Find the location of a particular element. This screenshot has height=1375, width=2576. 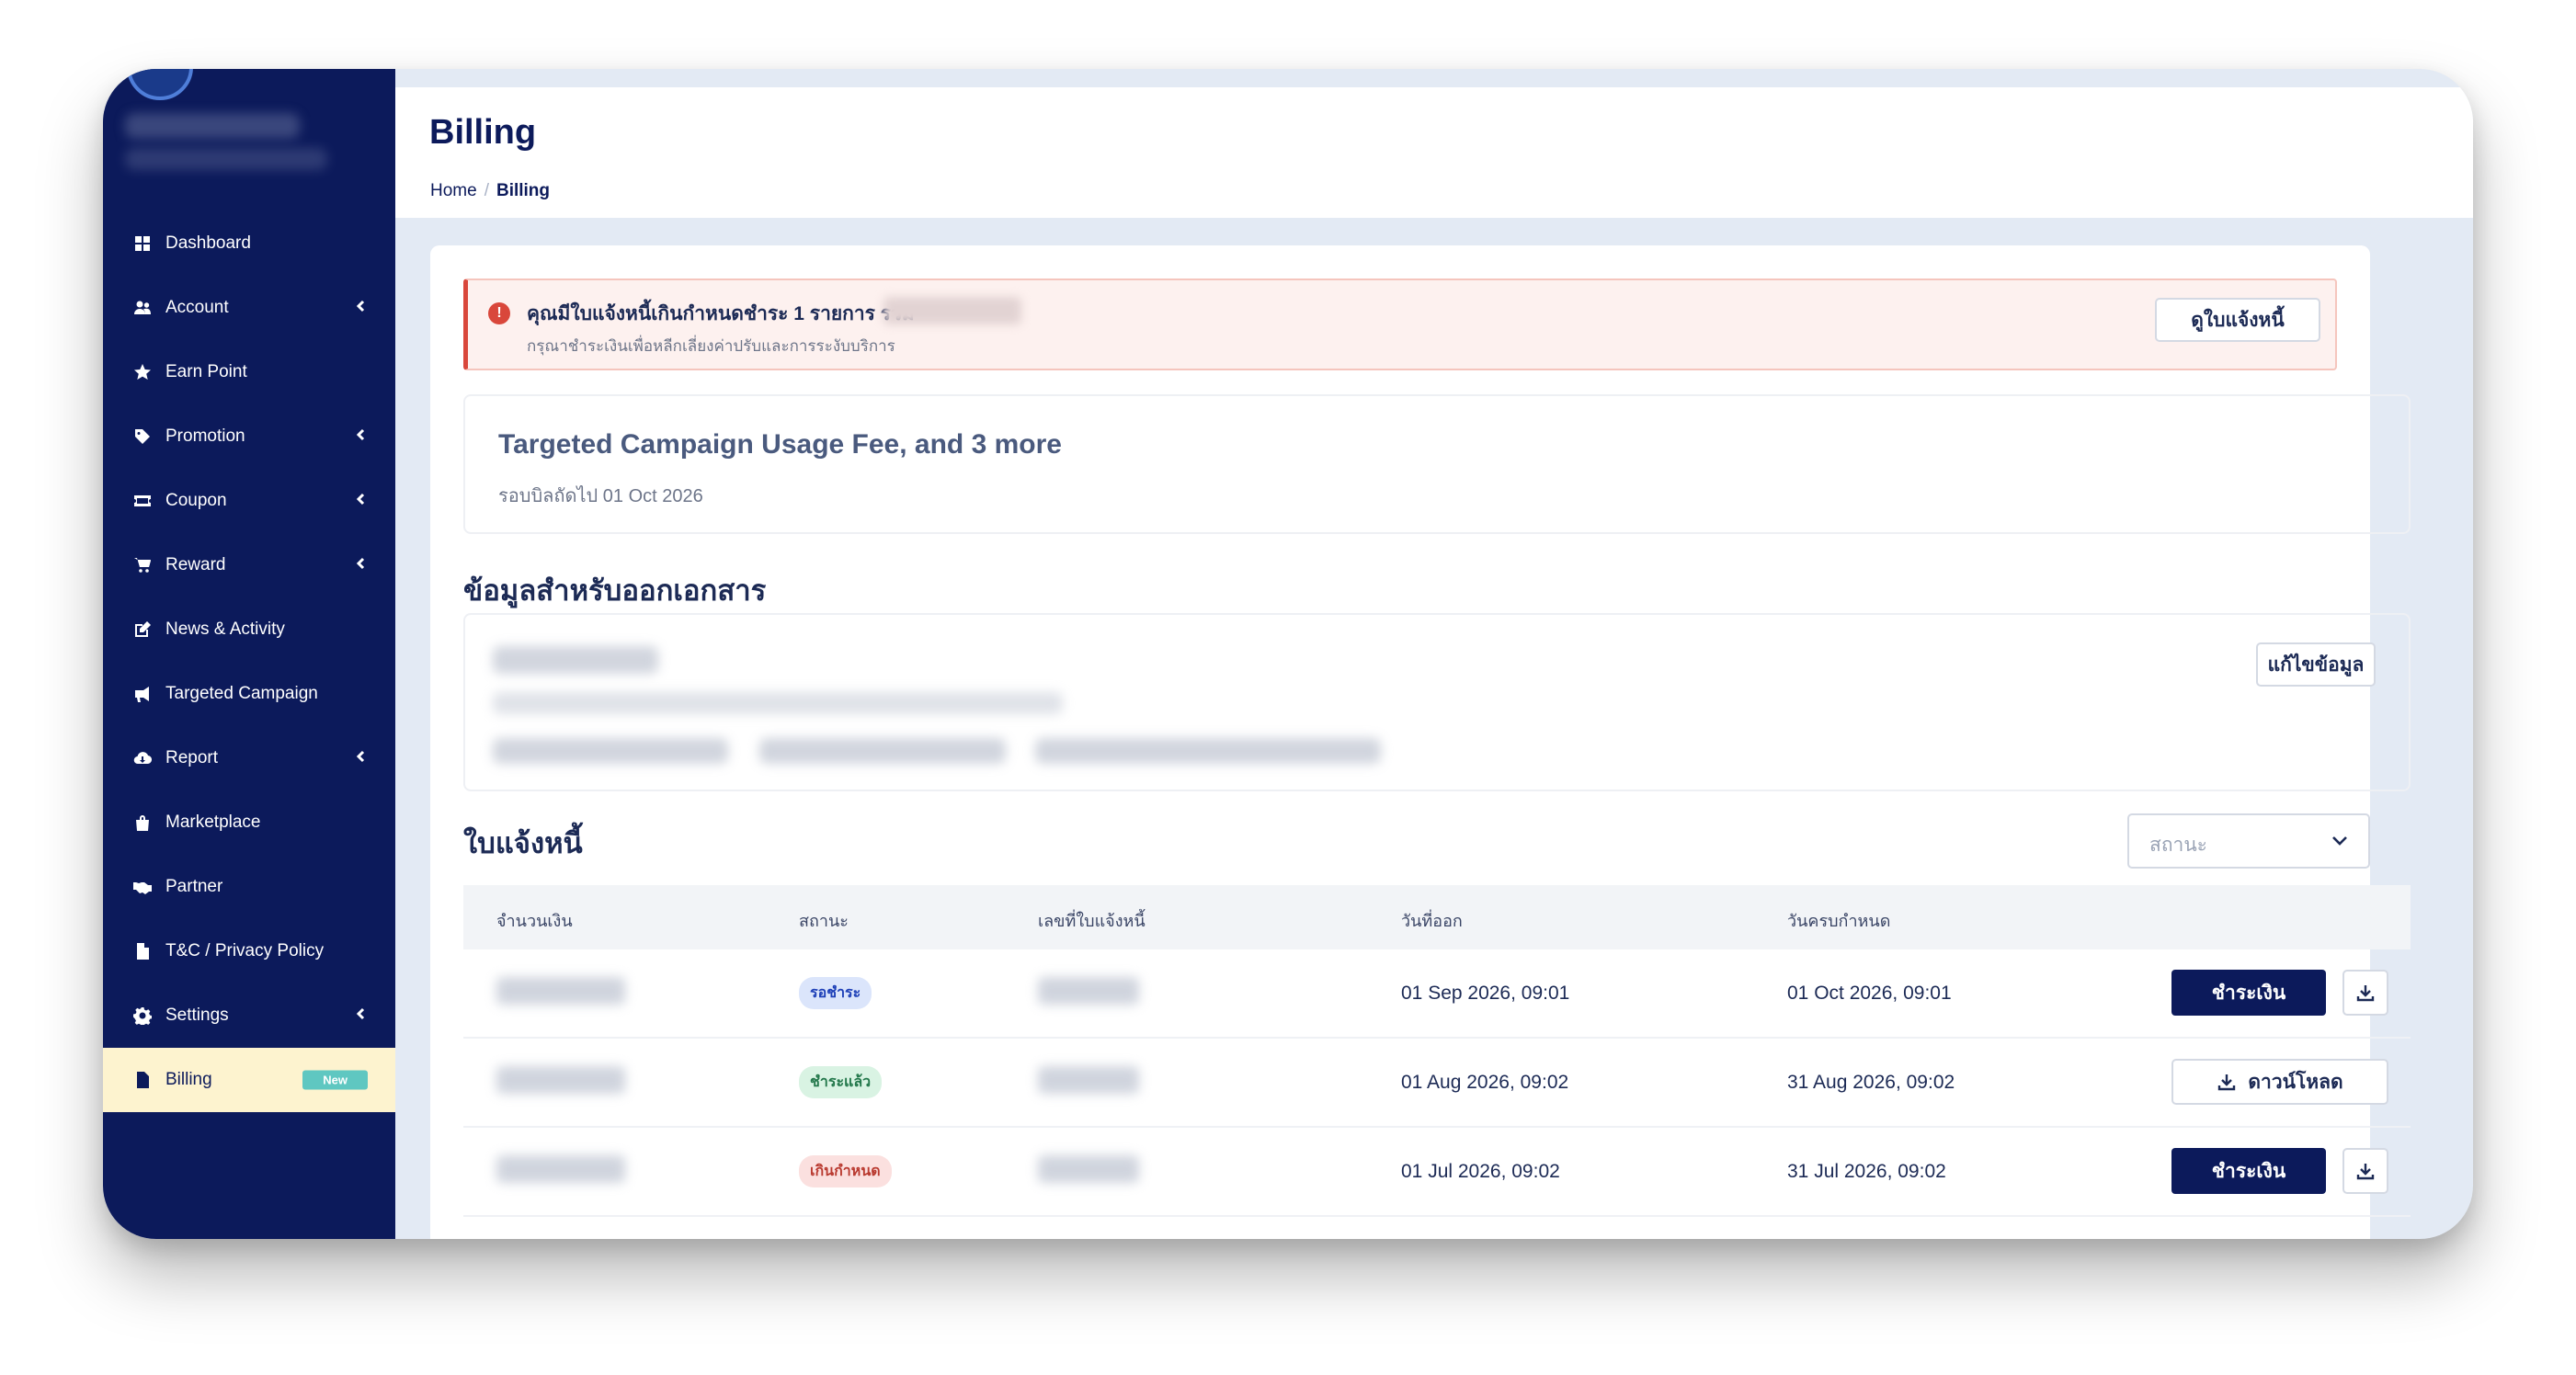

sidebar-item-label: Targeted Campaign is located at coordinates (241, 693).